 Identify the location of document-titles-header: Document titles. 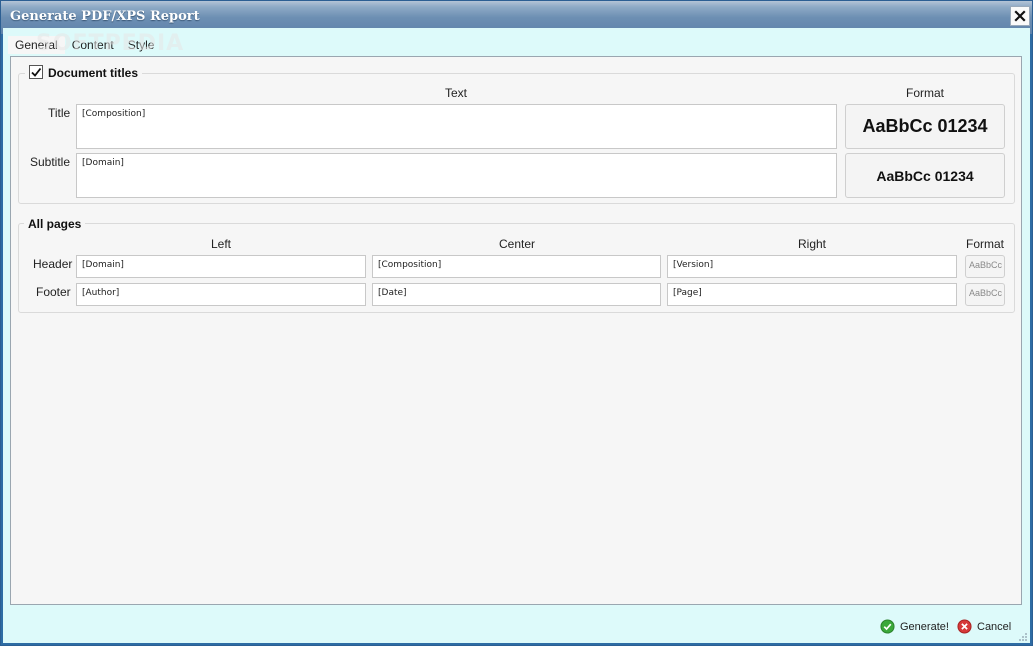
(84, 72).